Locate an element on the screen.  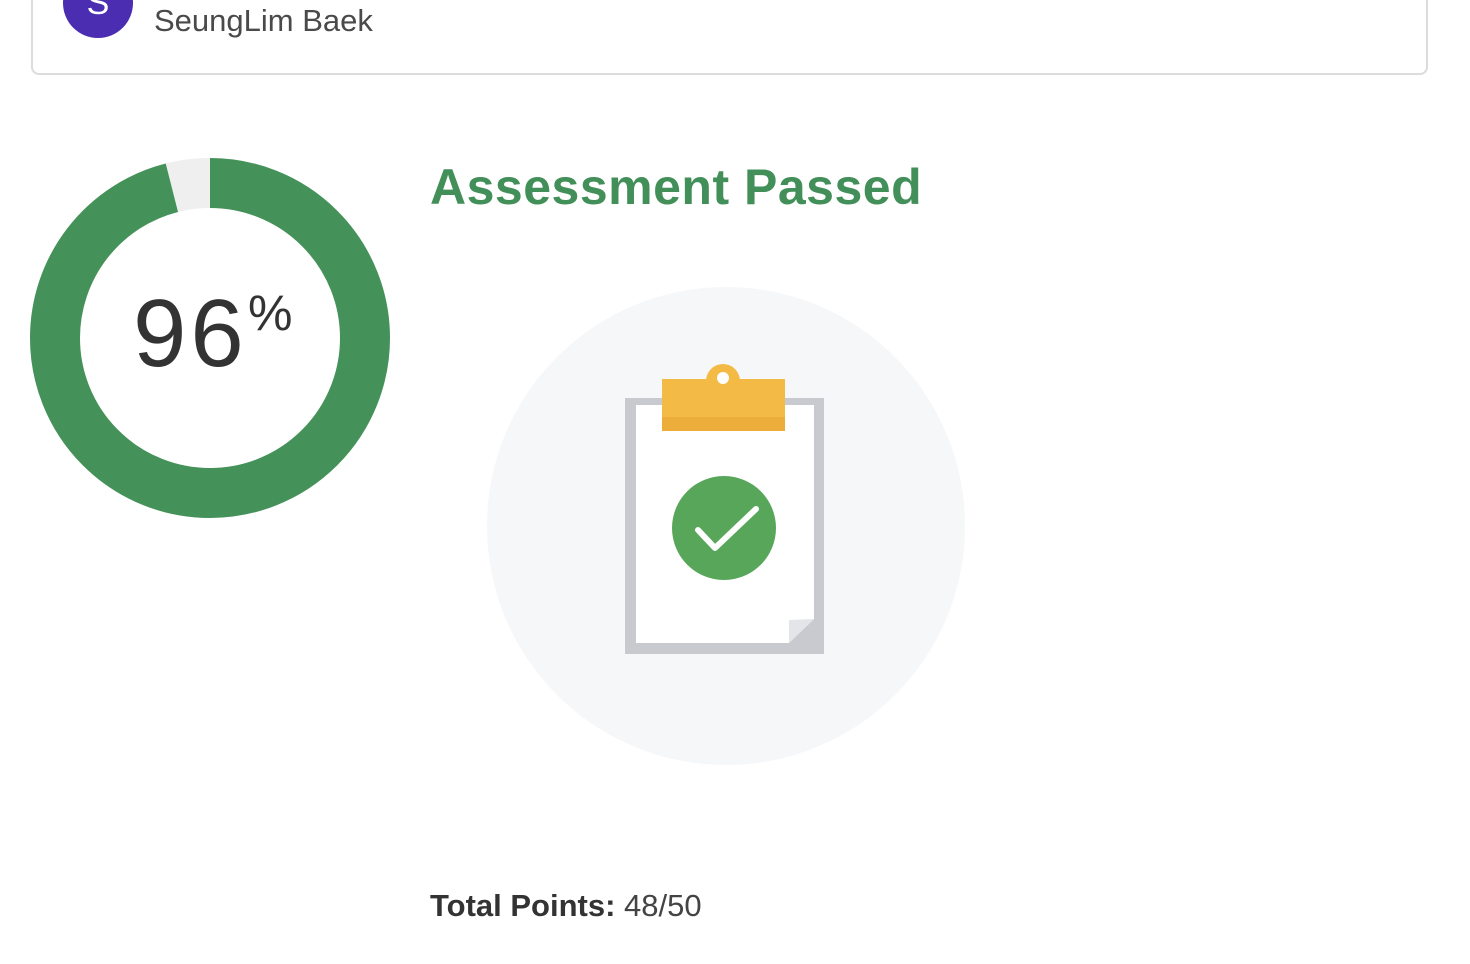
check-circle-icon is located at coordinates (724, 528).